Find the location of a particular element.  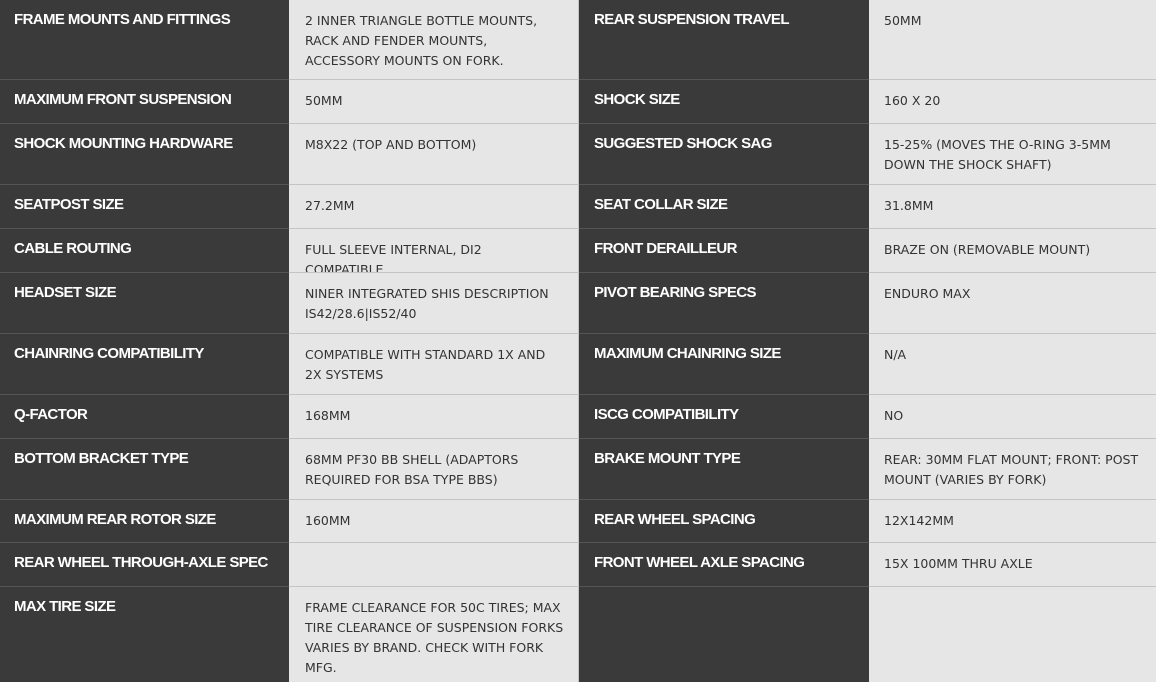

spec-label: FRAME MOUNTS AND FITTINGS is located at coordinates (144, 40).